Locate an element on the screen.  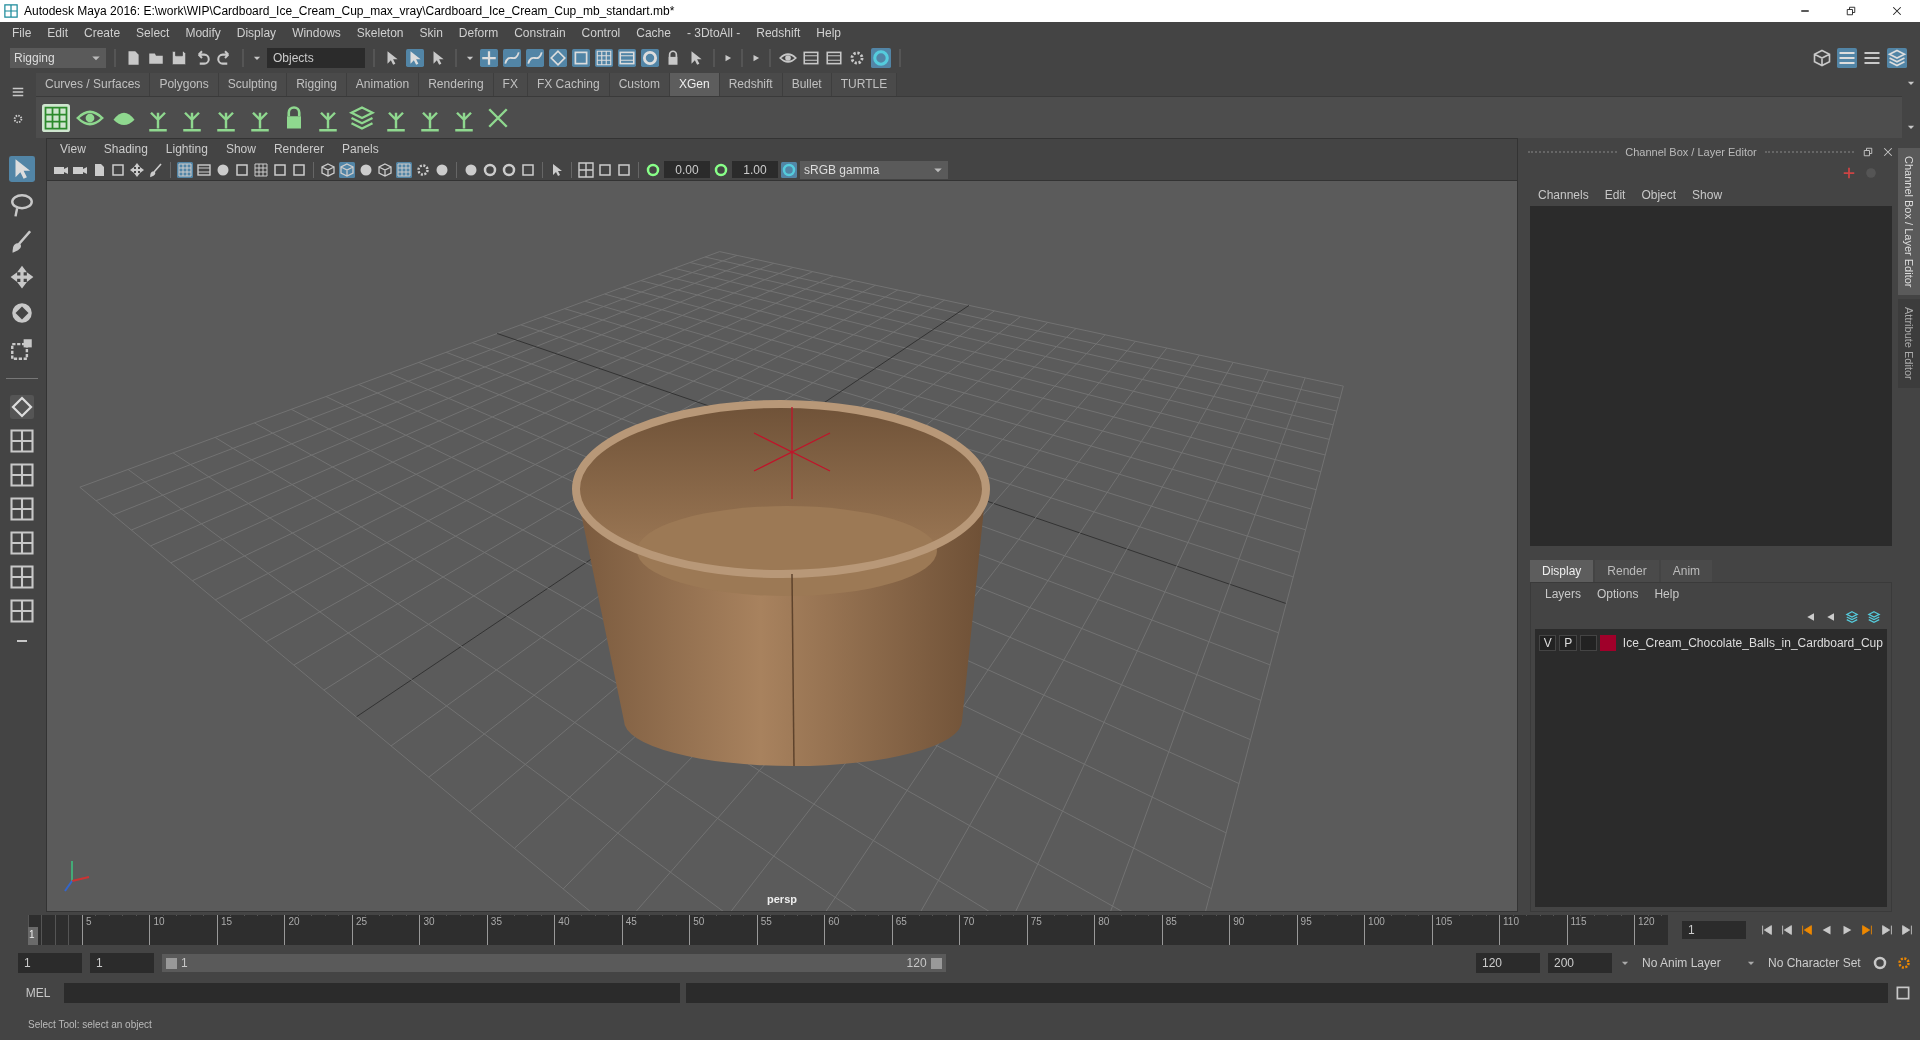
panel-menu-item: Shading is located at coordinates (125, 149).